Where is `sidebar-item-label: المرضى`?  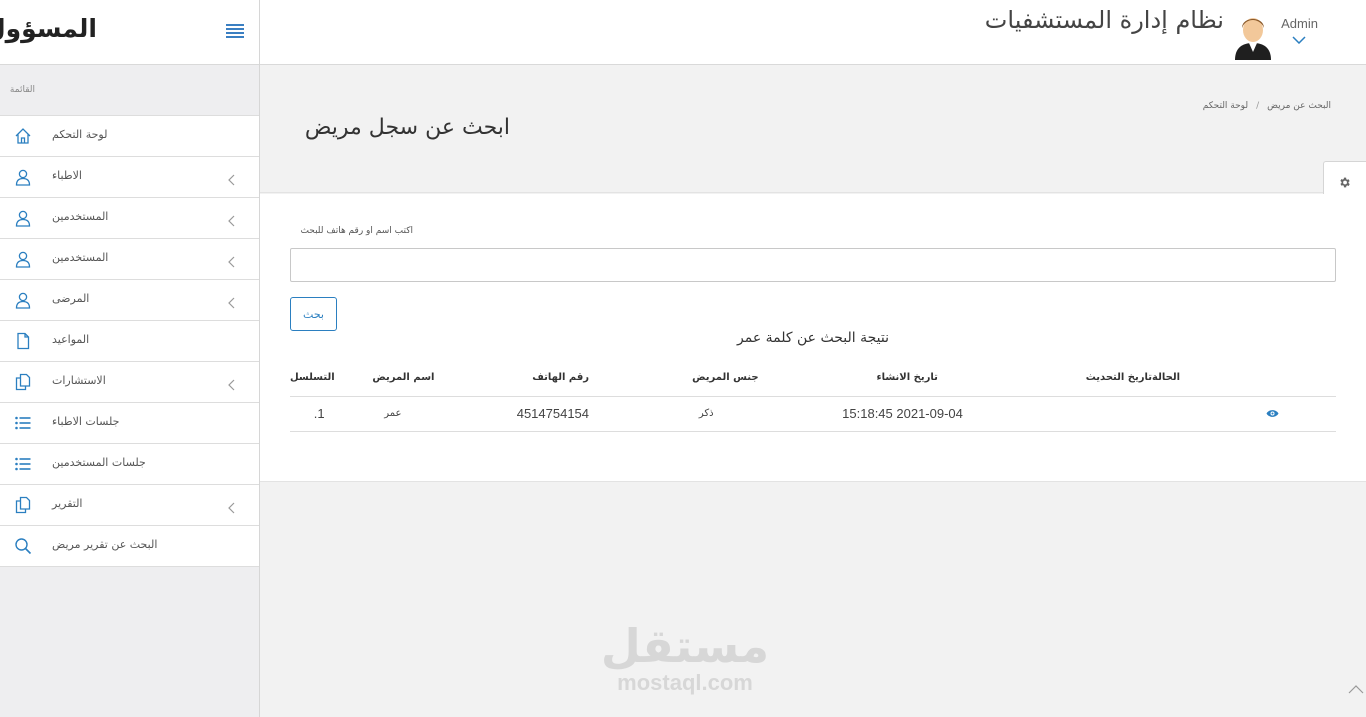
sidebar-item-label: المرضى is located at coordinates (71, 298).